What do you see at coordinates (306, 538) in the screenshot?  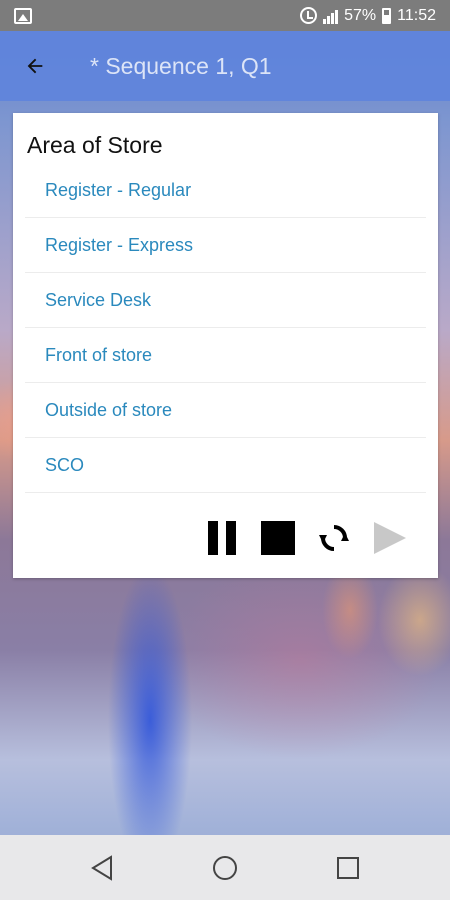 I see `playback-controls` at bounding box center [306, 538].